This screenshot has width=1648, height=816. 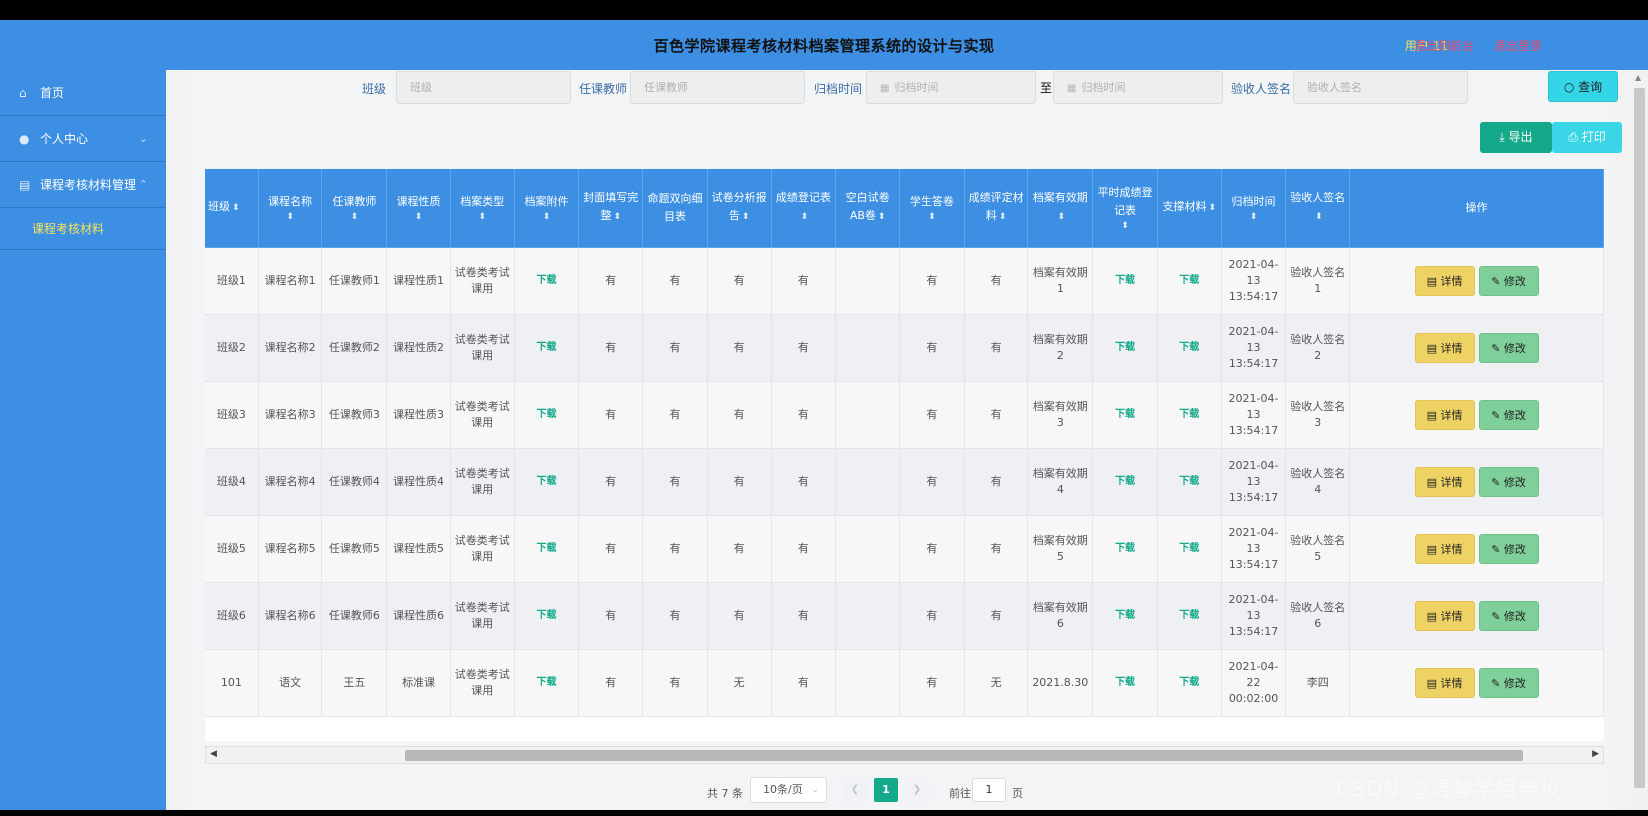 I want to click on column-header: 成绩登记表 ⬍, so click(x=804, y=208).